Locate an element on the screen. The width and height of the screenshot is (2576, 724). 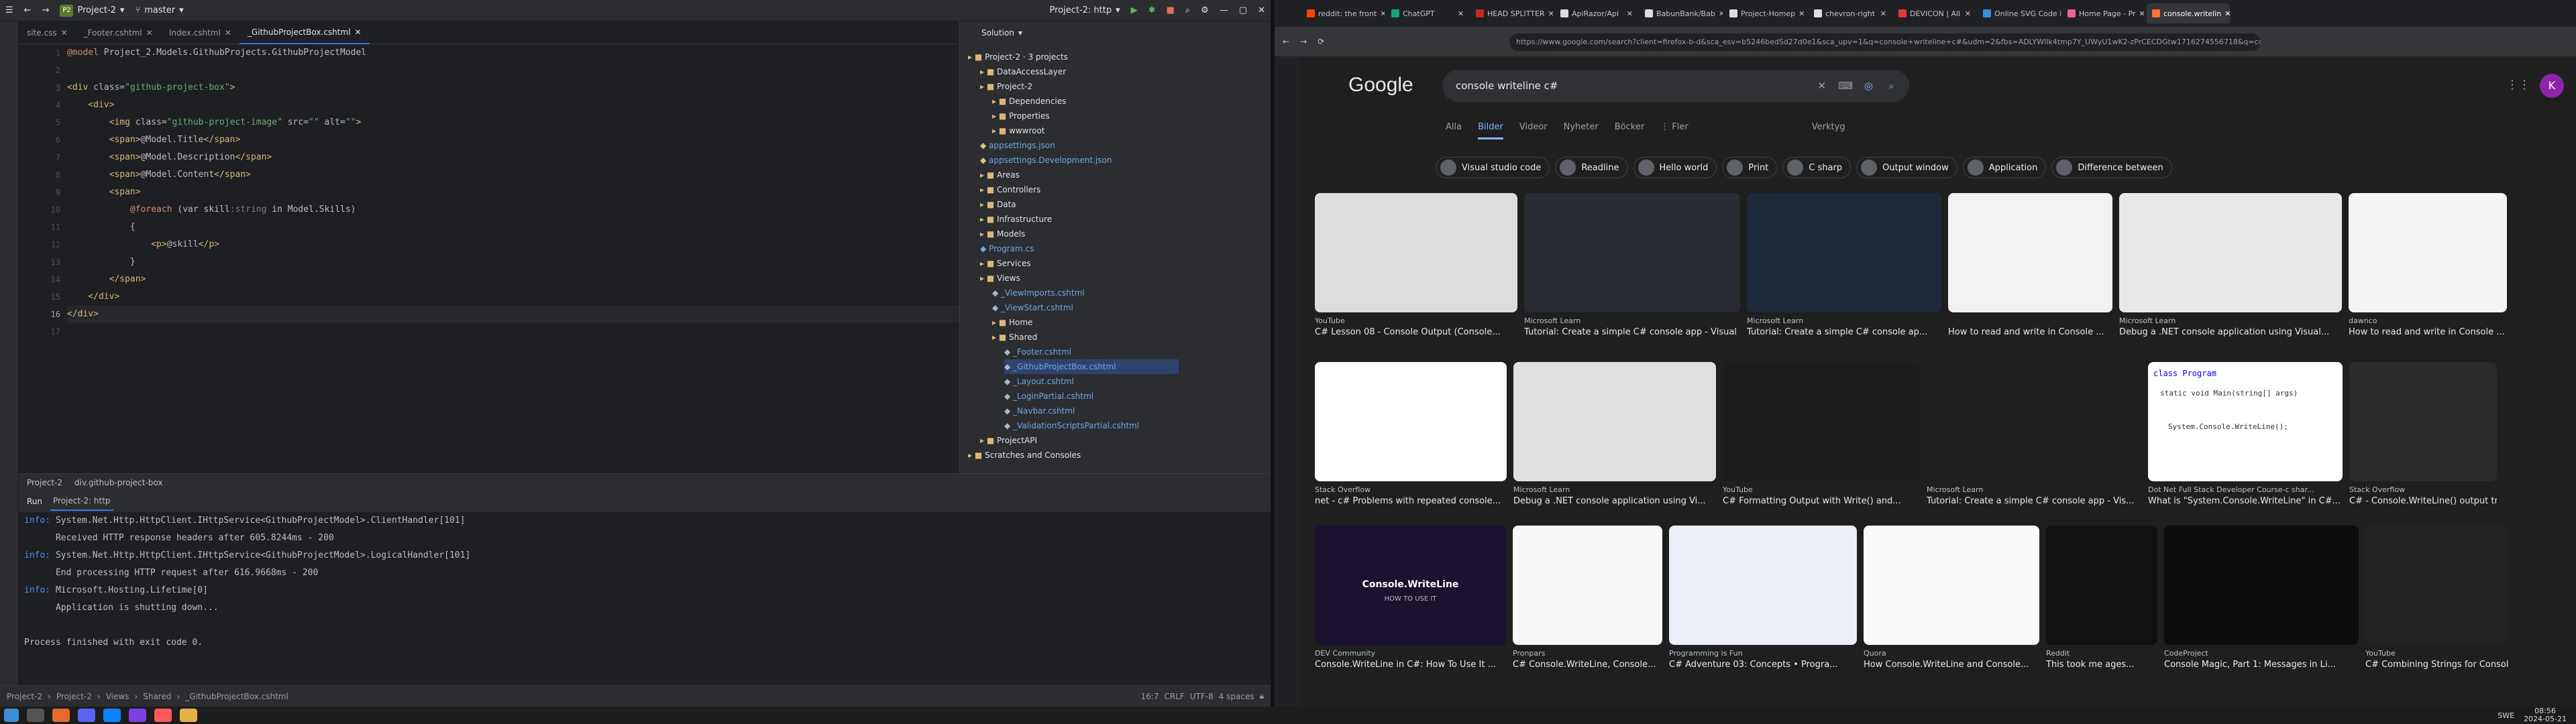
tree-item: ◆ _Navbar.cshtml is located at coordinates (1039, 411).